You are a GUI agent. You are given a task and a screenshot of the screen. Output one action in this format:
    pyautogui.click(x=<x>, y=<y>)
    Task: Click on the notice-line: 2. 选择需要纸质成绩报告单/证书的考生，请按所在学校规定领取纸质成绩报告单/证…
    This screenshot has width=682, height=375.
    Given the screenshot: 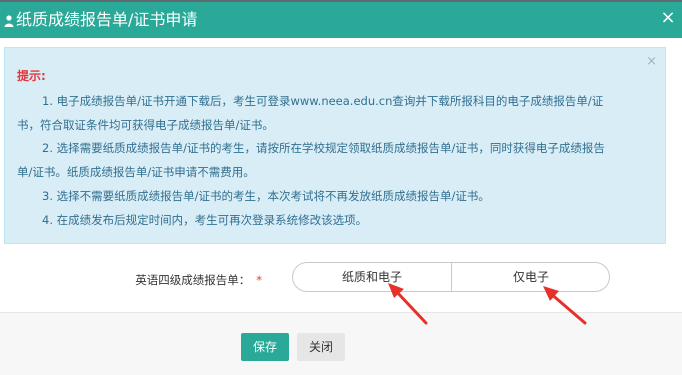 What is the action you would take?
    pyautogui.click(x=323, y=148)
    